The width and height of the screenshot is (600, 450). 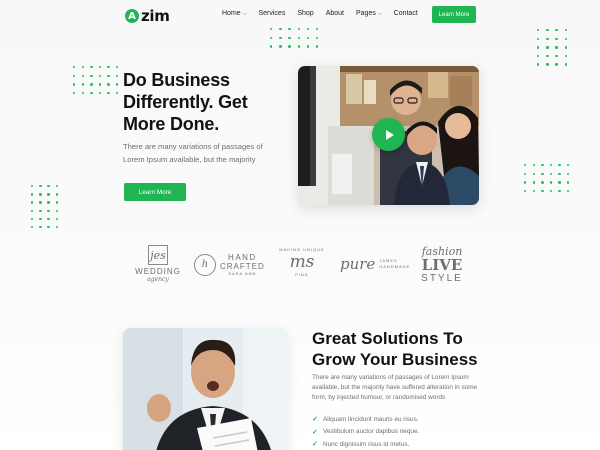 I want to click on nav-item-pages: Pages ⌵, so click(x=369, y=13).